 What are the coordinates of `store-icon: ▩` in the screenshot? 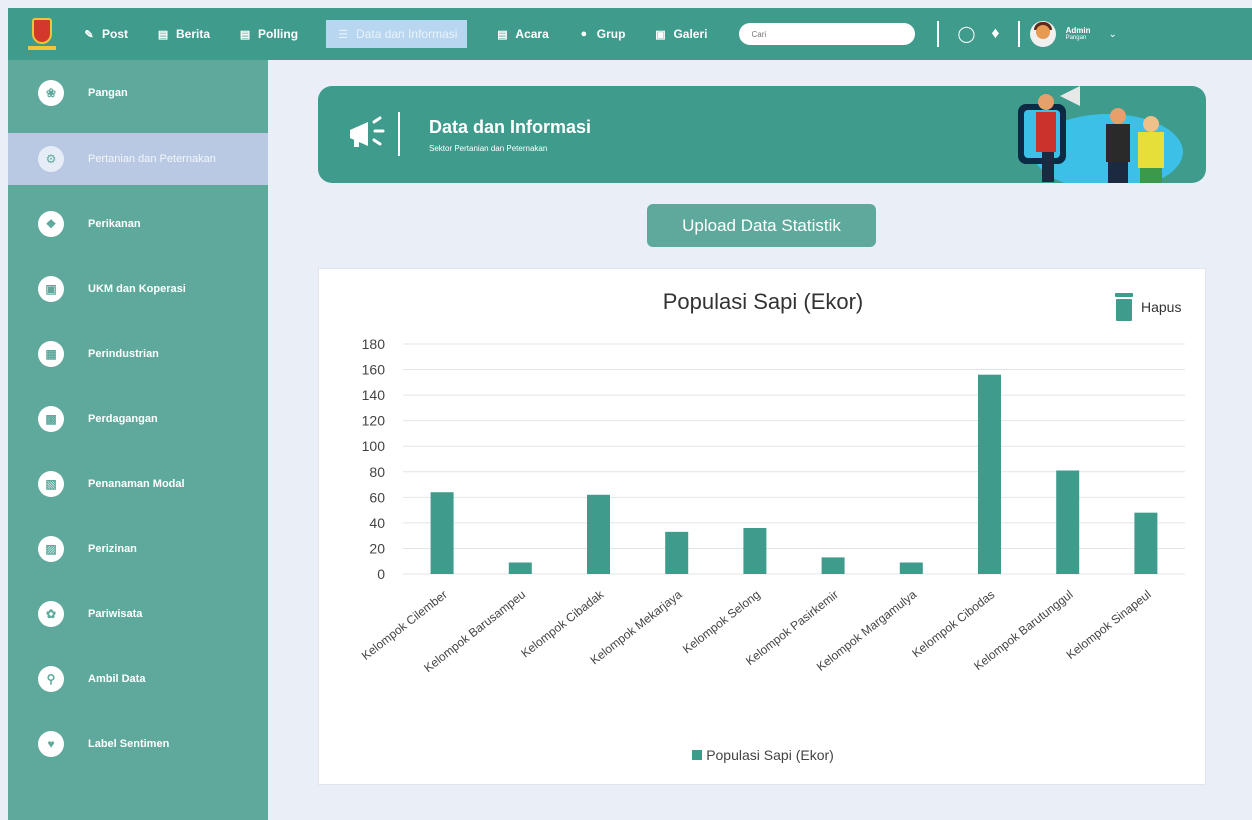 It's located at (51, 418).